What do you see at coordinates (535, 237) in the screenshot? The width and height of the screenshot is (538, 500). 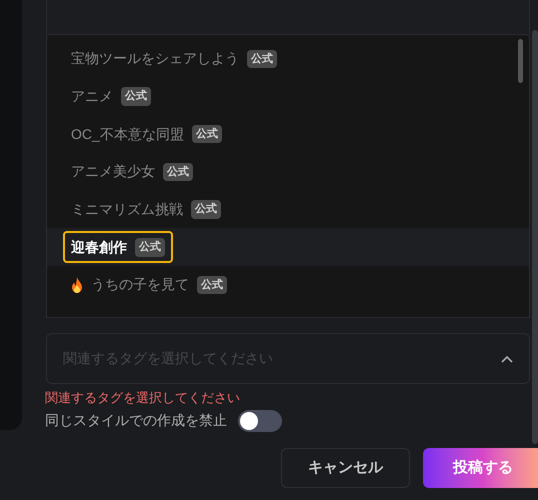 I see `scrollbar` at bounding box center [535, 237].